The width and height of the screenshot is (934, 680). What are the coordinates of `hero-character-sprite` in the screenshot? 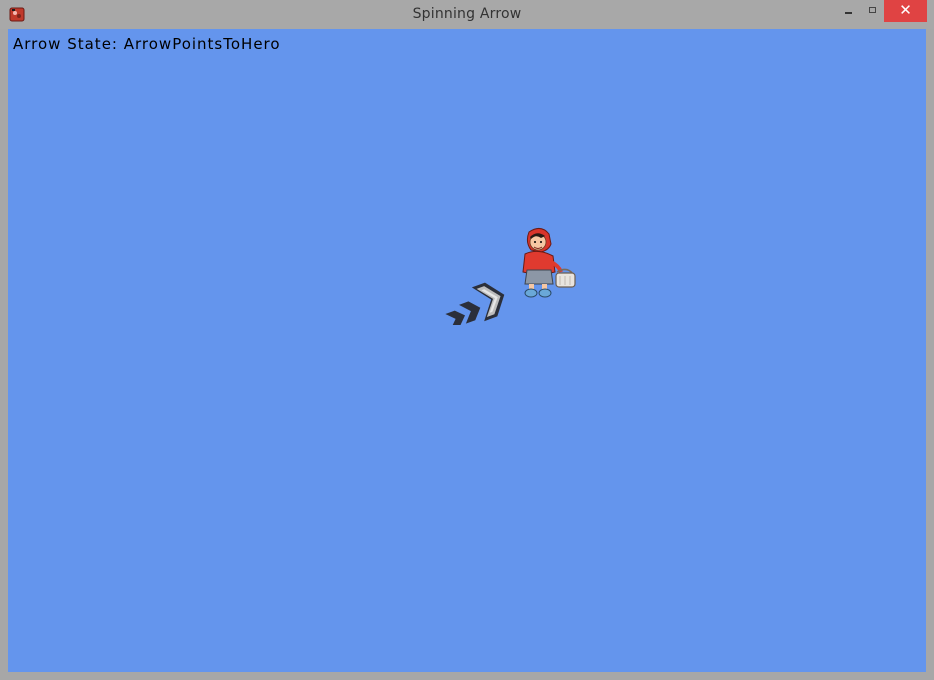 It's located at (549, 263).